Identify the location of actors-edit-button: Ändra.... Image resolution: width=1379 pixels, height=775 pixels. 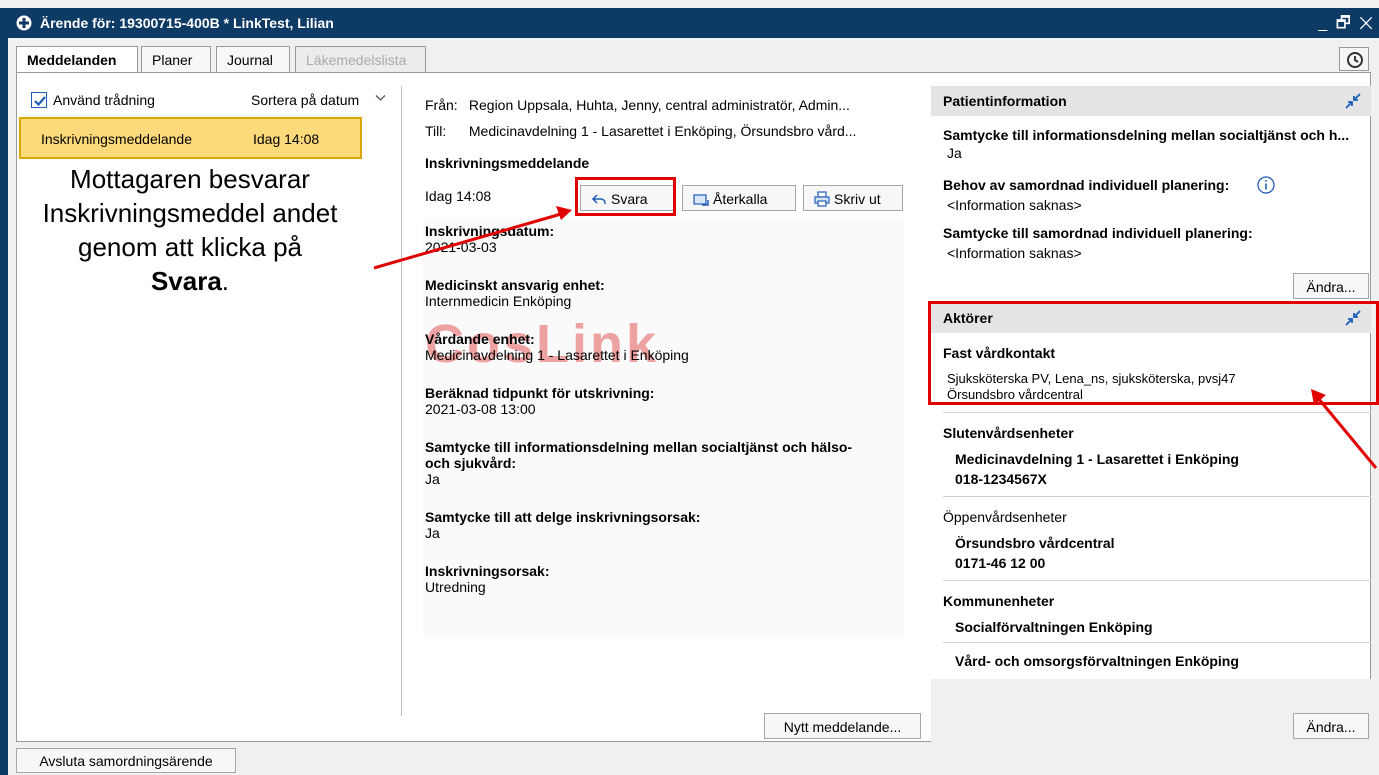
(1331, 726).